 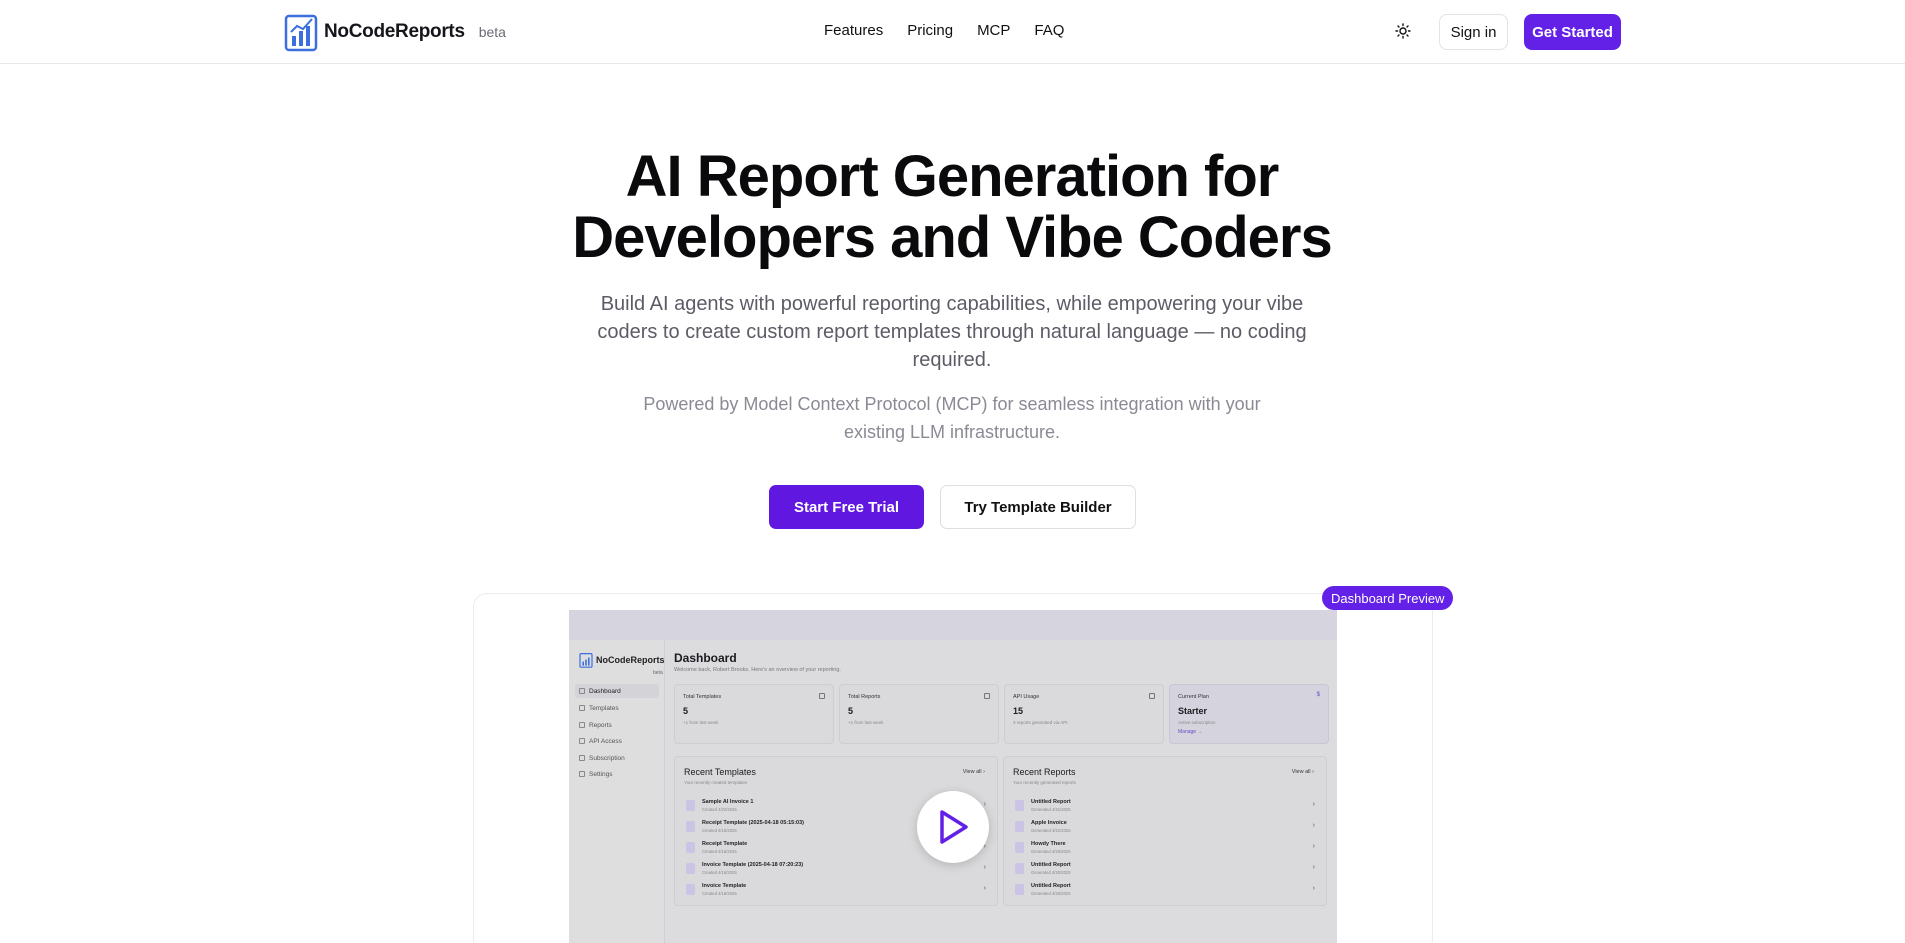 What do you see at coordinates (1473, 32) in the screenshot?
I see `sign-in-button: Sign in` at bounding box center [1473, 32].